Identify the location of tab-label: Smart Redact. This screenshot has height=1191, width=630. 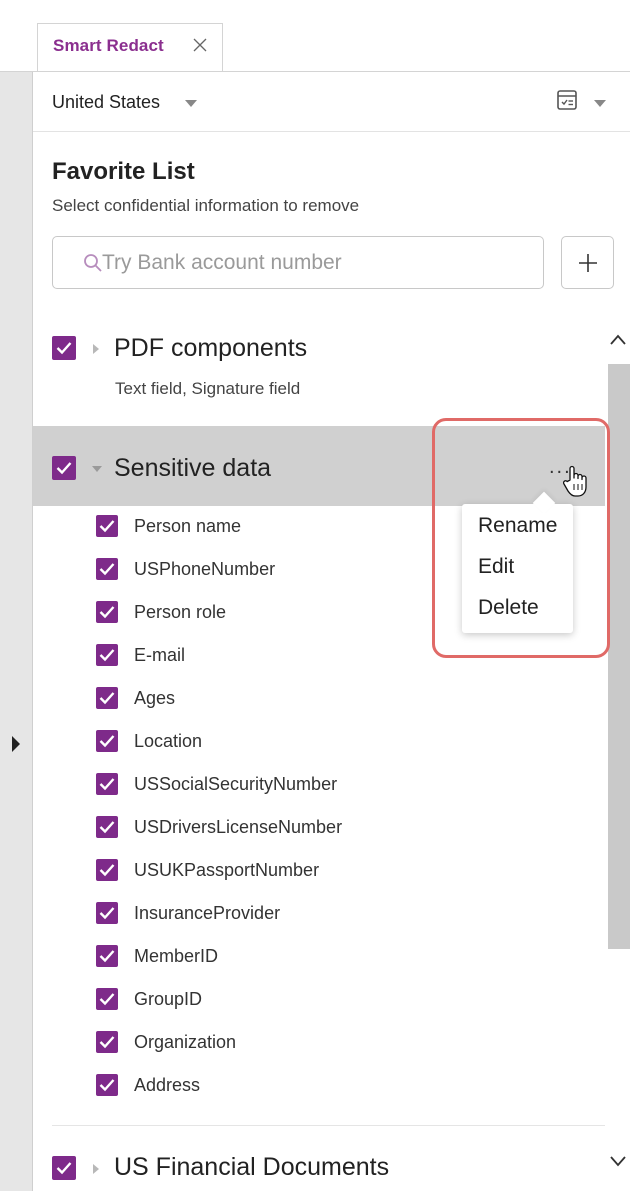
(108, 45).